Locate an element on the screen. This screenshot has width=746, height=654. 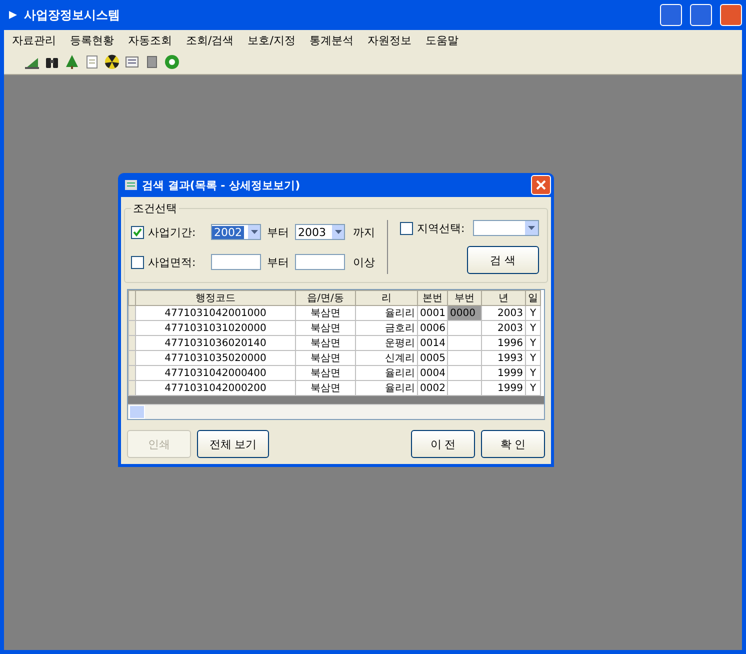
table-cell: 4771031036020140 is located at coordinates (216, 343).